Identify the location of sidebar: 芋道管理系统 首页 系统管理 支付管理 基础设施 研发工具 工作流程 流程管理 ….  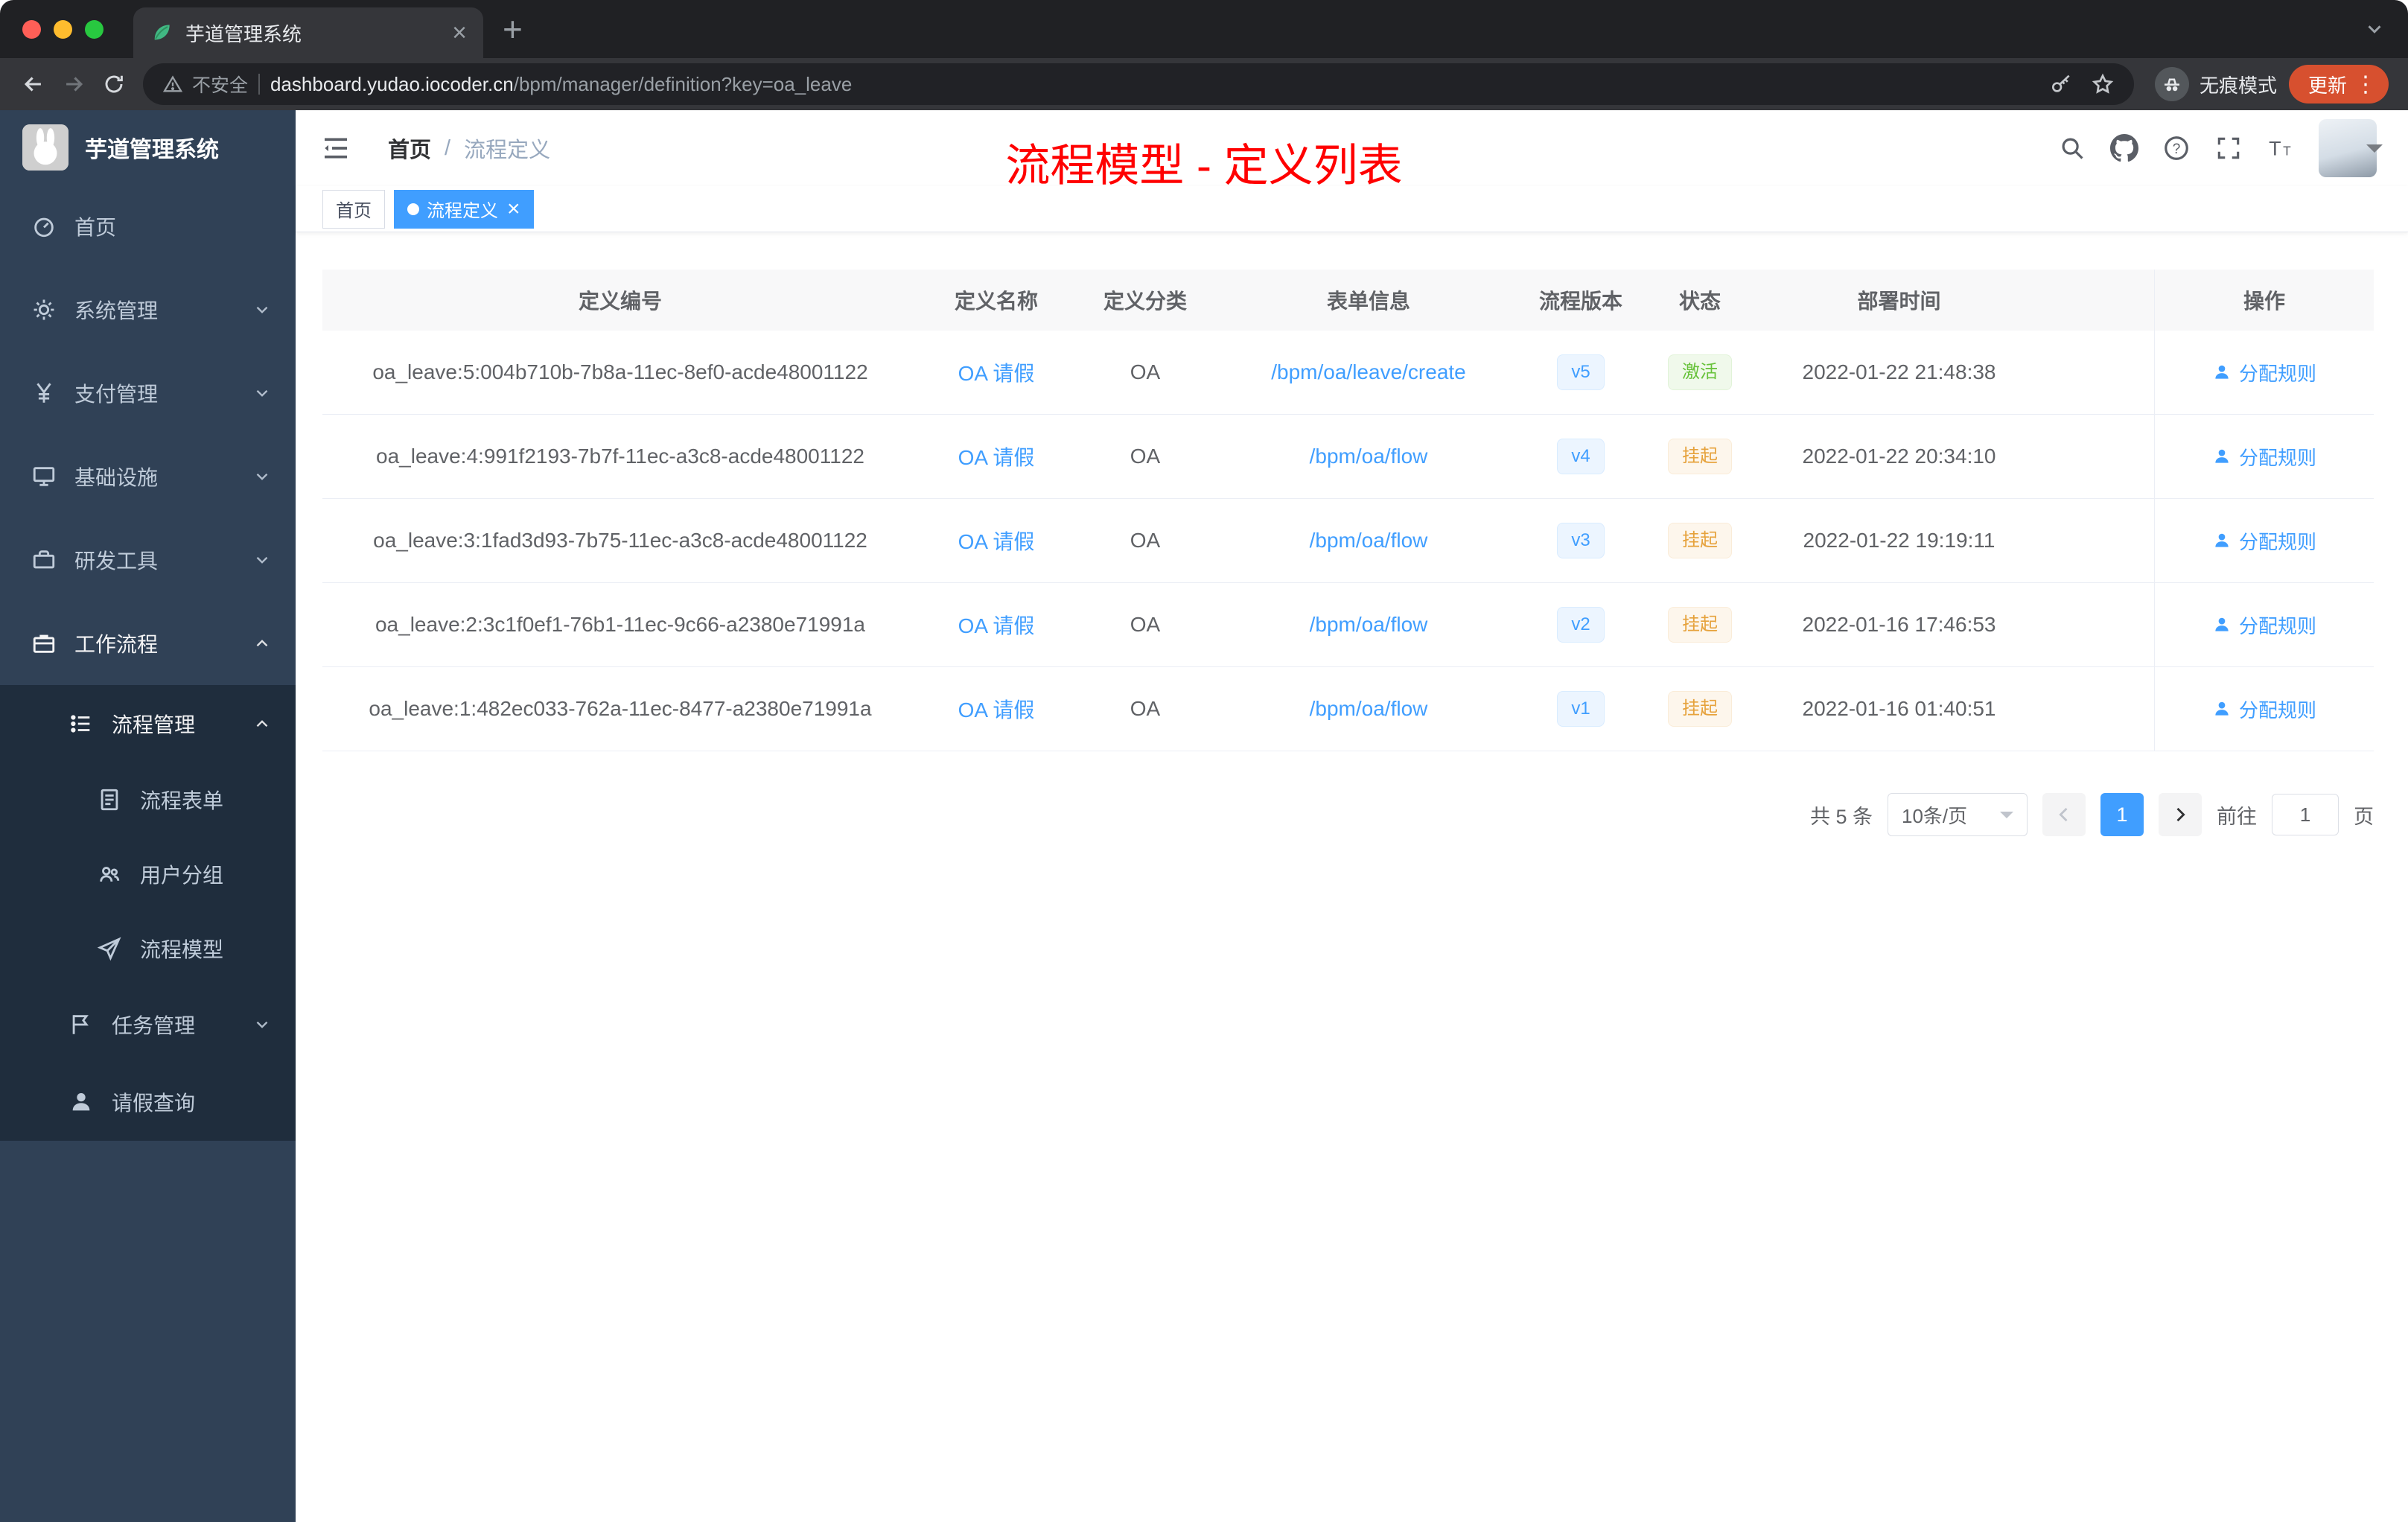
(148, 816).